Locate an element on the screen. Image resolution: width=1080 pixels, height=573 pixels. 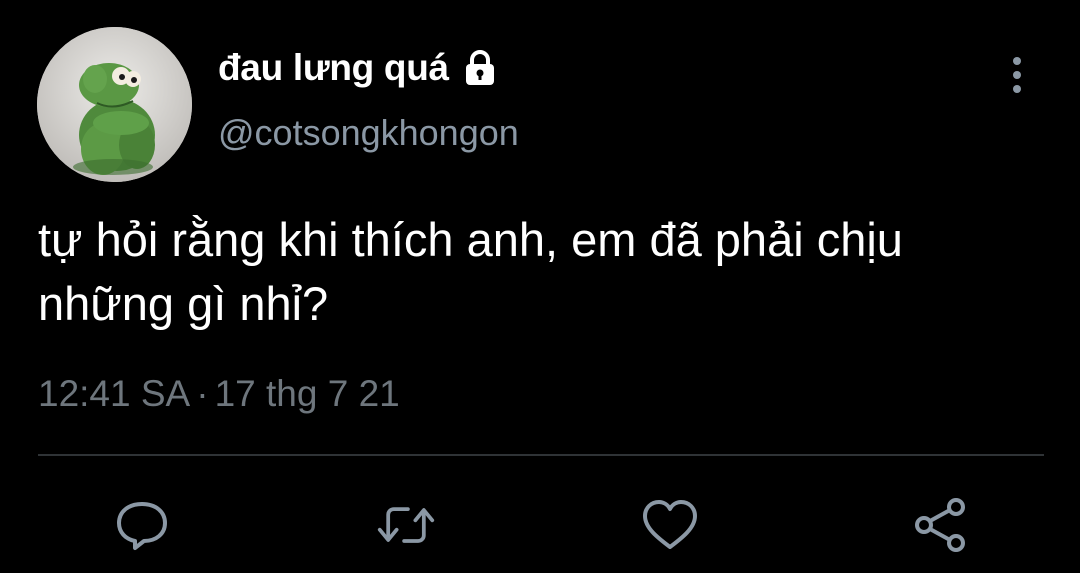
comment-icon is located at coordinates (142, 526).